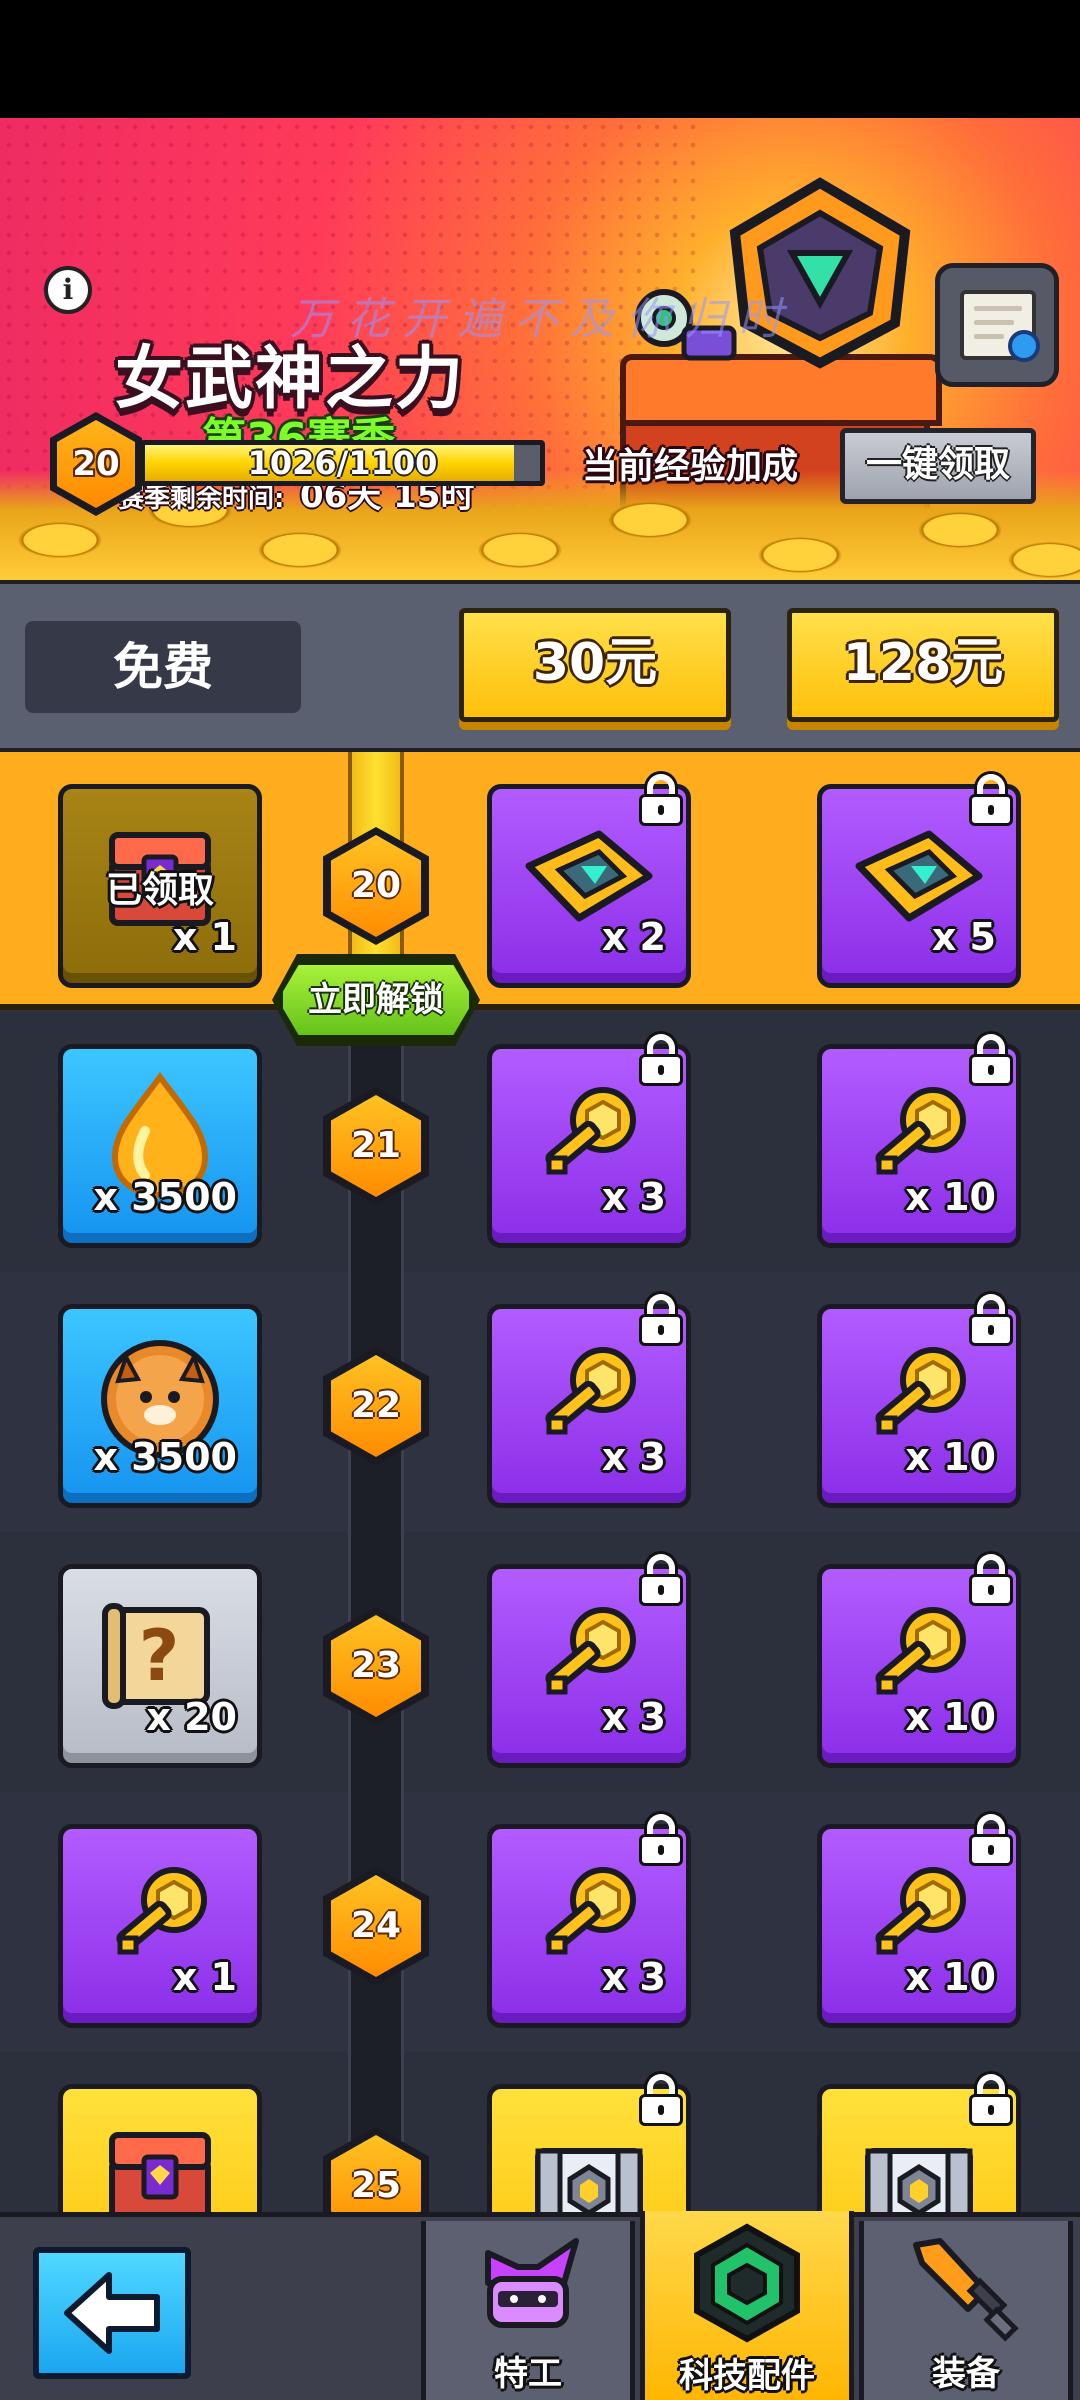 The image size is (1080, 2400). I want to click on tech-hexagon-icon, so click(747, 2283).